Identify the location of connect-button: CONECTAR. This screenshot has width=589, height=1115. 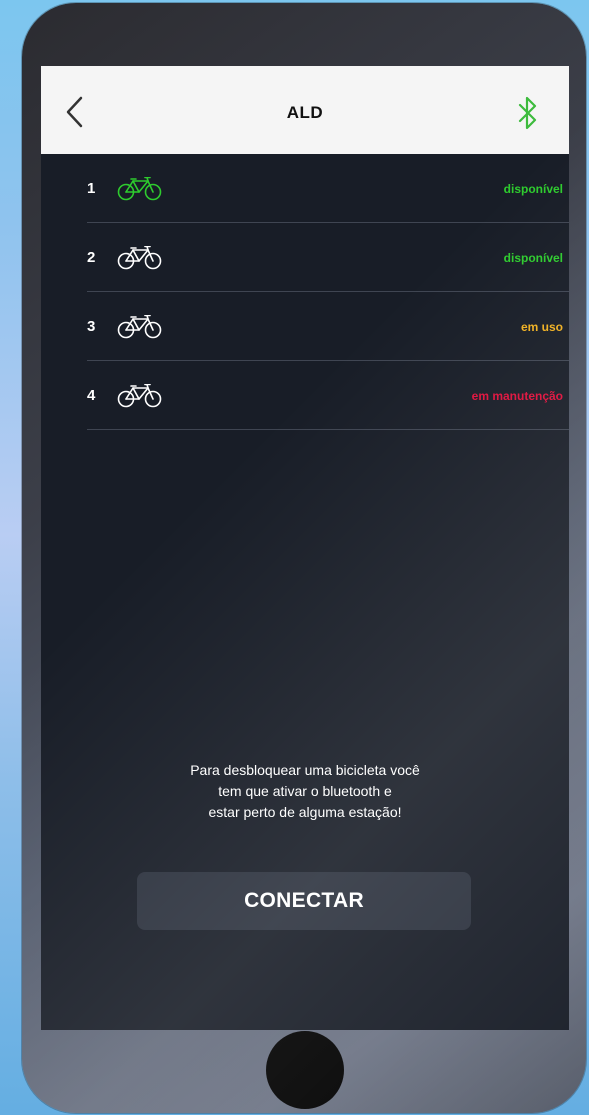
(304, 901).